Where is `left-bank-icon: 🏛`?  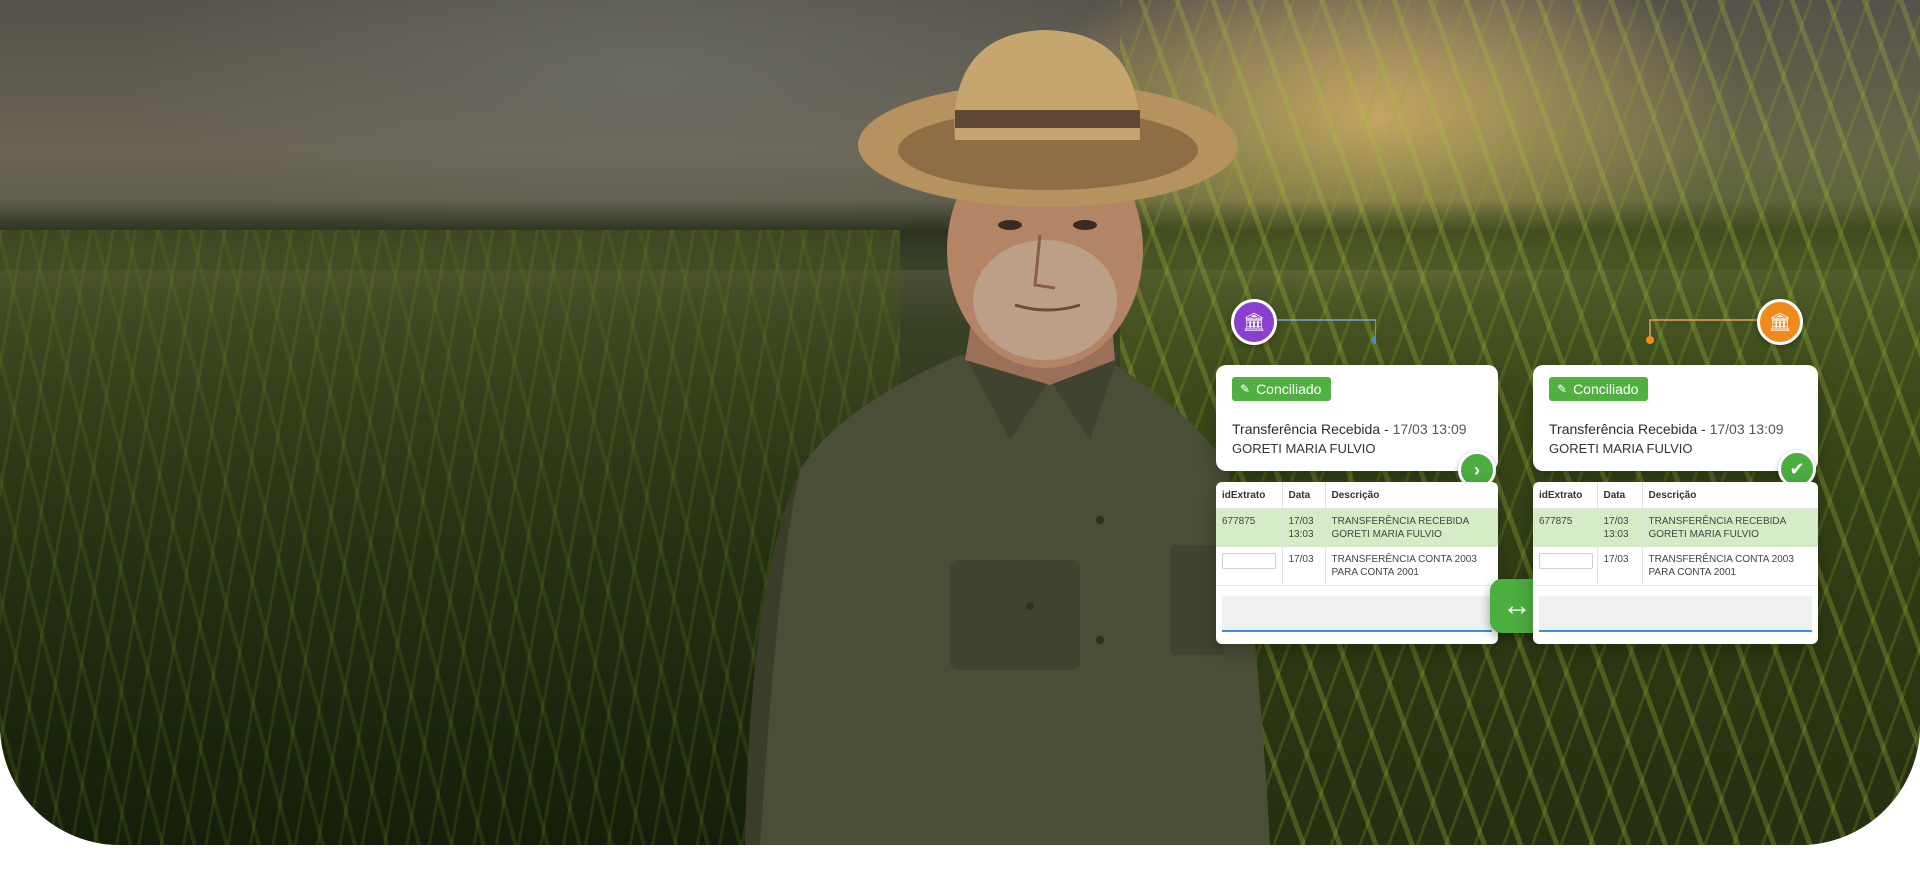
left-bank-icon: 🏛 is located at coordinates (1254, 322).